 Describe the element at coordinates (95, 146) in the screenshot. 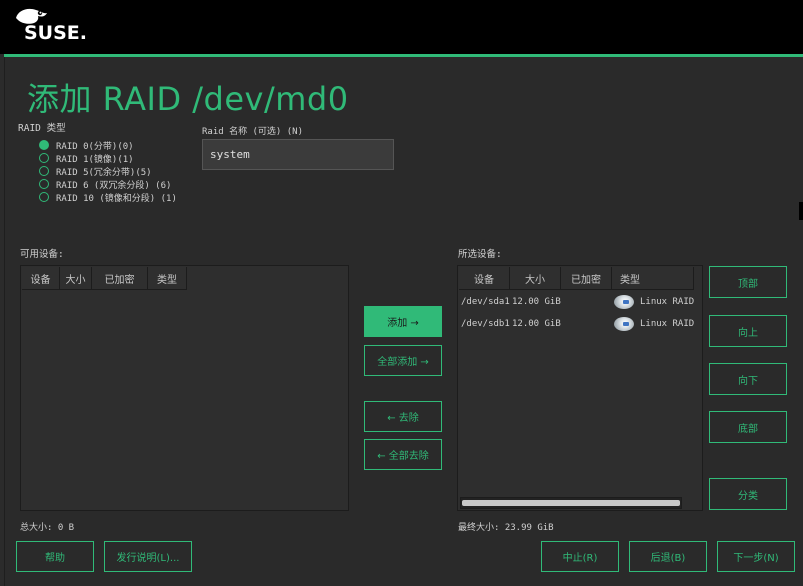

I see `radio-label: RAID 0(分带)(0)` at that location.